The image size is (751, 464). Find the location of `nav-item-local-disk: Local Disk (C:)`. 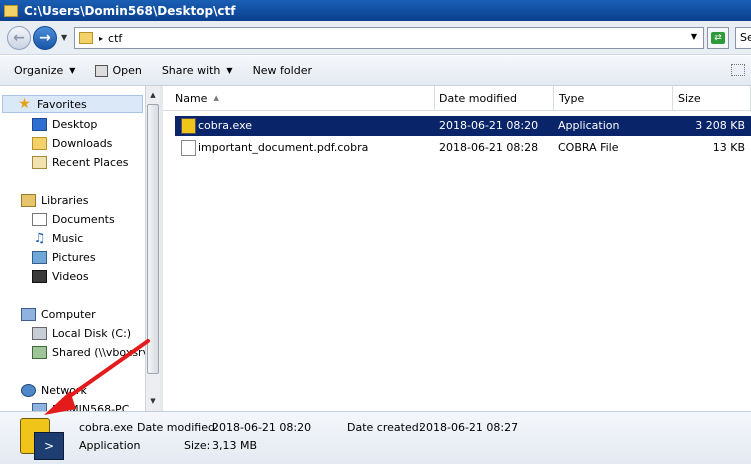

nav-item-local-disk: Local Disk (C:) is located at coordinates (81, 333).